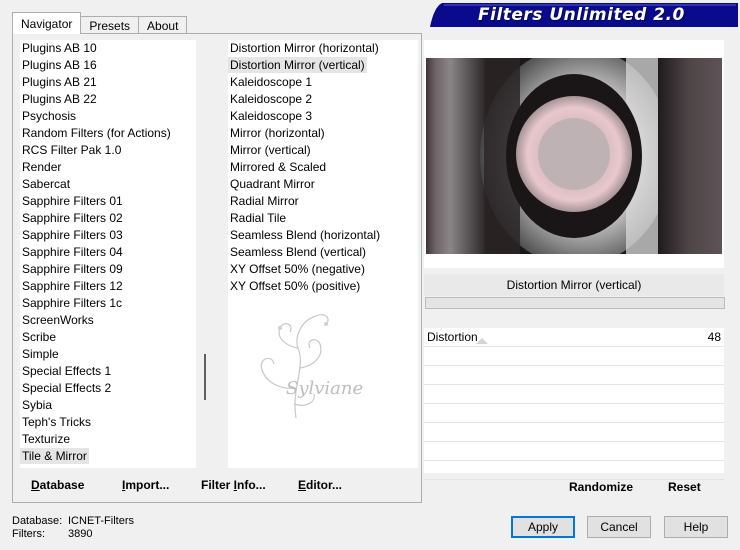 Image resolution: width=740 pixels, height=550 pixels. I want to click on category-item-label: Special Effects 2, so click(67, 388).